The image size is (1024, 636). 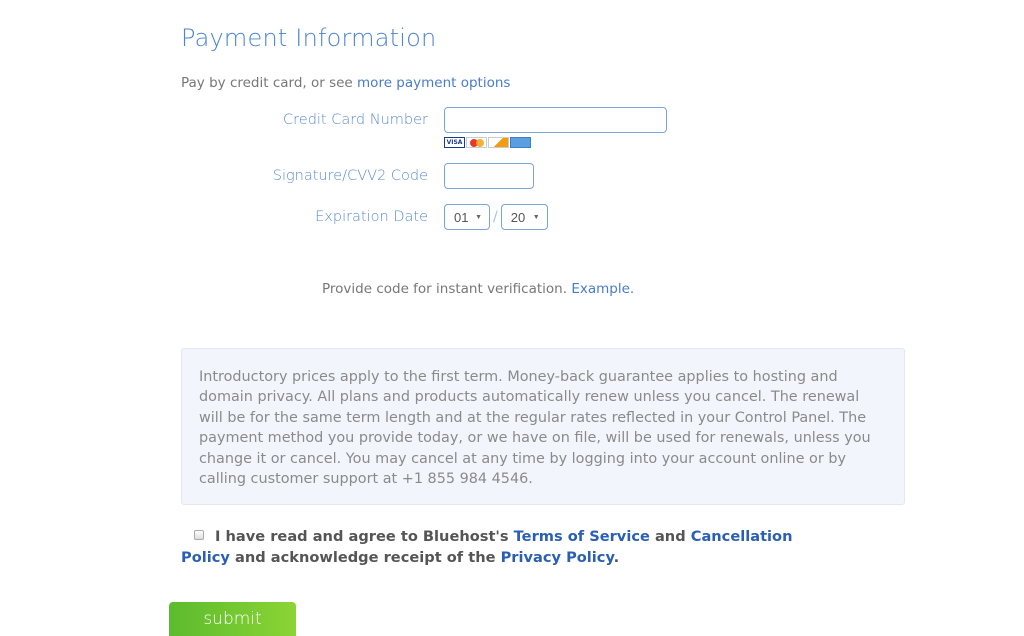 I want to click on verification-message: Provide code for instant verification., so click(x=447, y=289).